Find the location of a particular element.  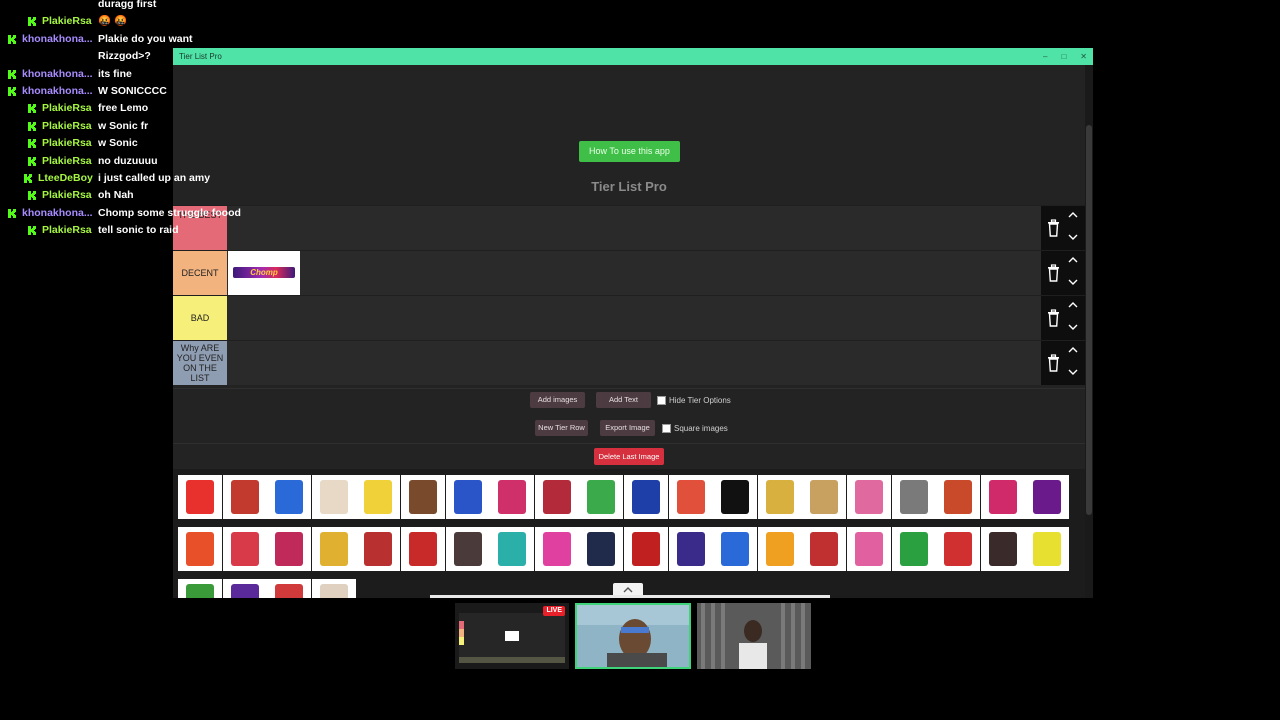

tier-label: BAD is located at coordinates (200, 318).